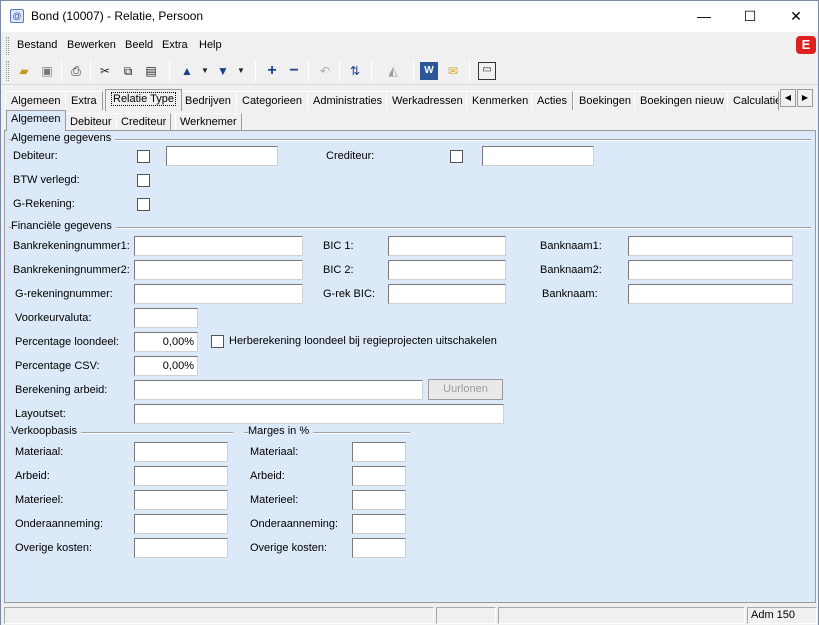 This screenshot has width=819, height=625. I want to click on uurlonen-button: Uurlonen, so click(465, 389).